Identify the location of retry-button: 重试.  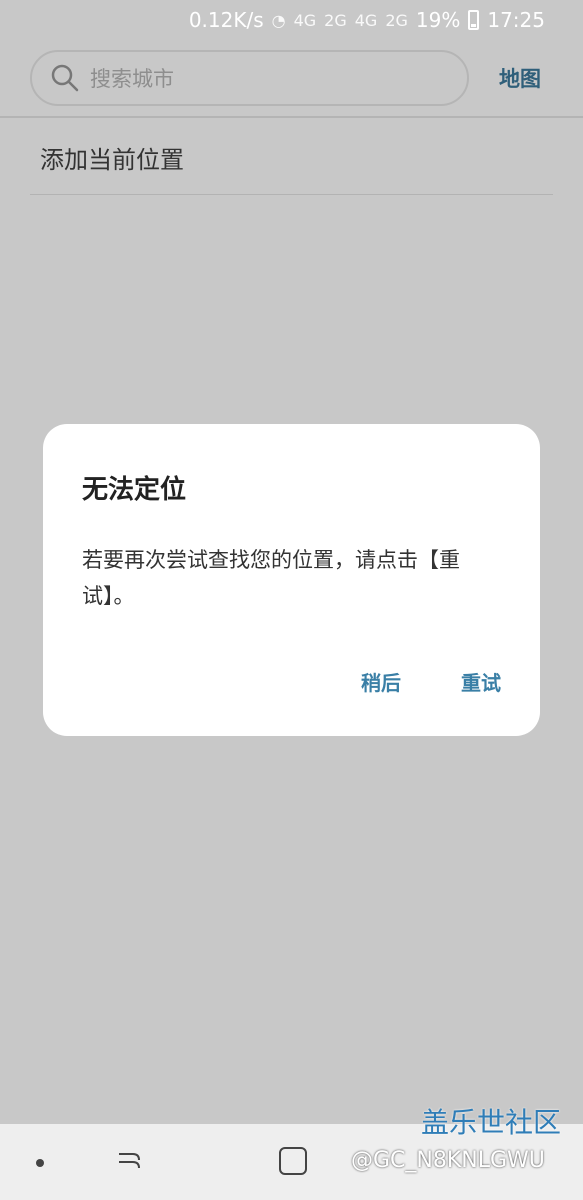
(481, 681).